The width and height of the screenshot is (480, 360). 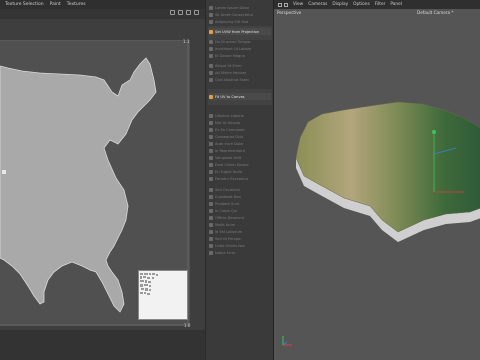 I want to click on command-item: Adipiscing Elit Sed, so click(x=240, y=21).